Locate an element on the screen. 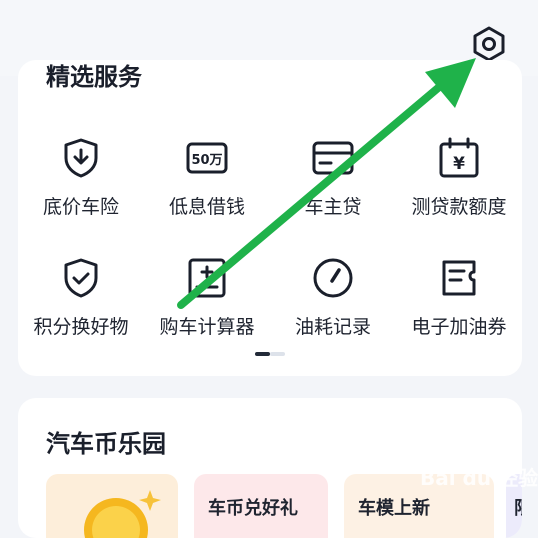  coupon-icon is located at coordinates (459, 278).